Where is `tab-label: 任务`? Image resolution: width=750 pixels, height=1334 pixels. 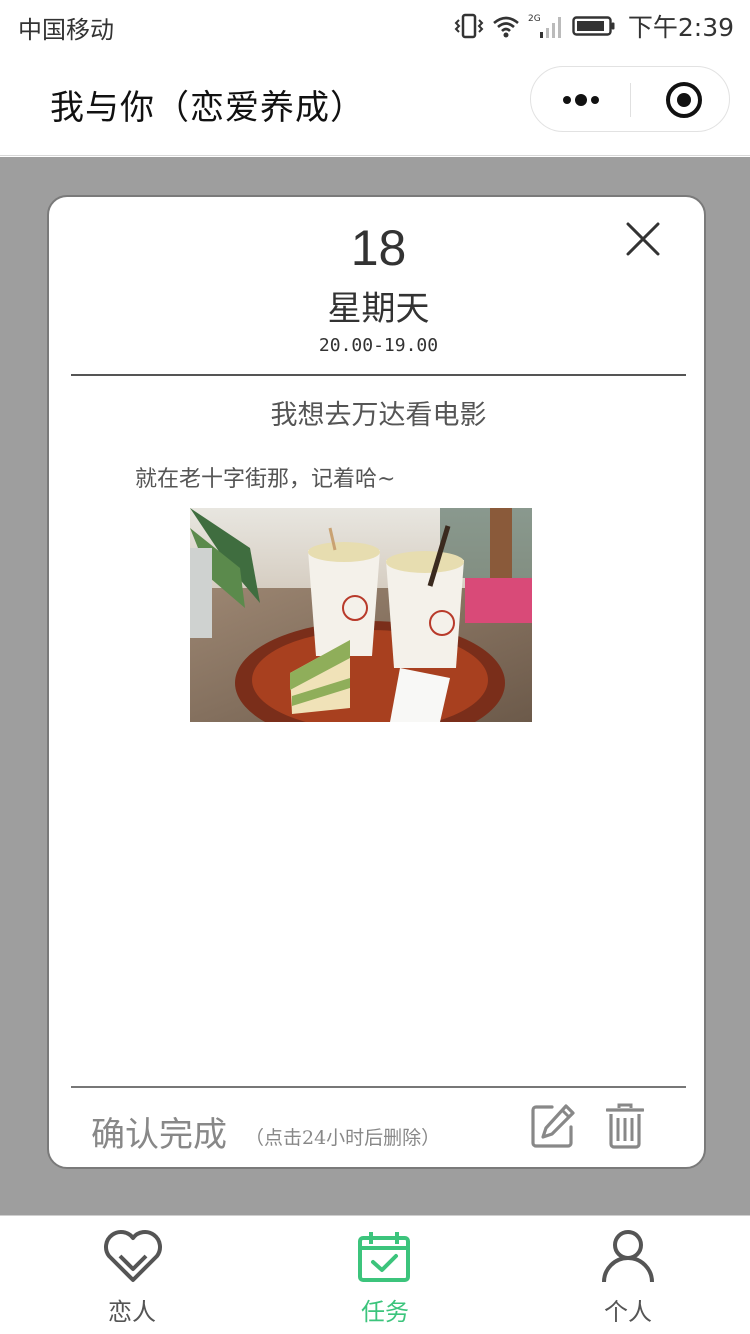
tab-label: 任务 is located at coordinates (385, 1312).